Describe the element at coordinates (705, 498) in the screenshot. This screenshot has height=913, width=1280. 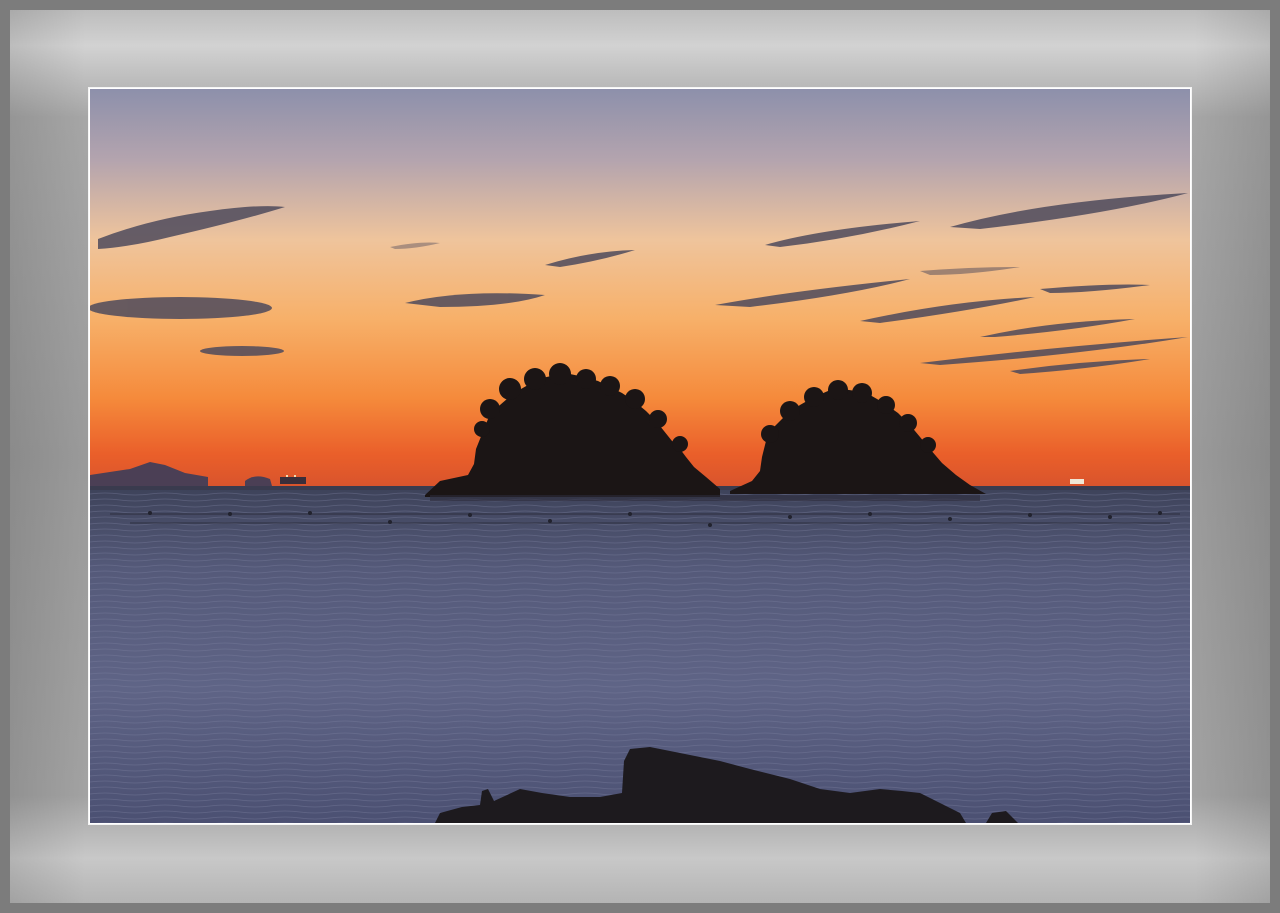
I see `island-reflection` at that location.